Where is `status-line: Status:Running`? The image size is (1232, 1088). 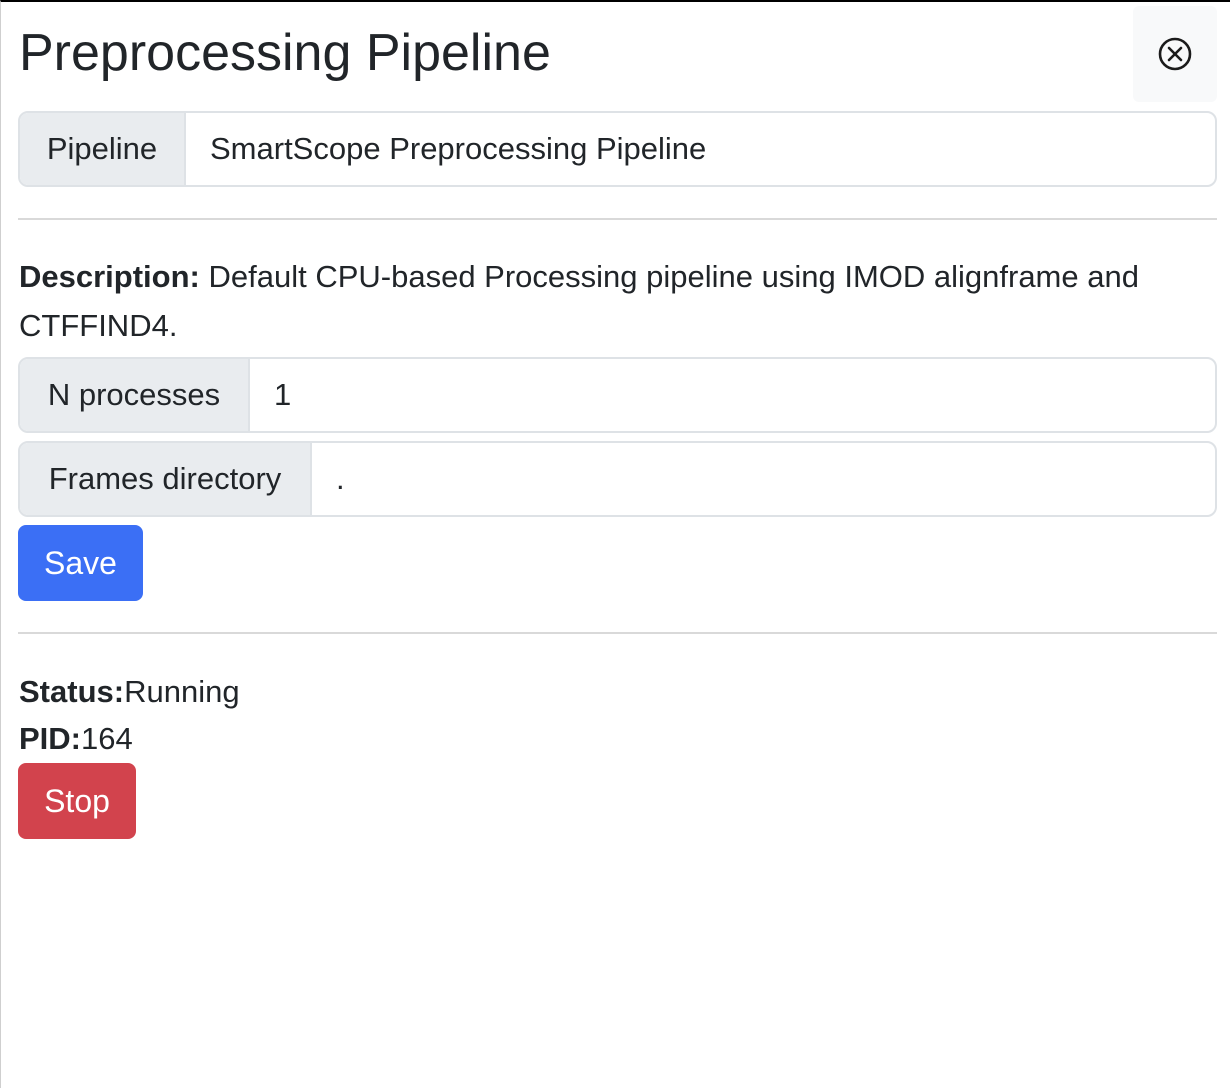
status-line: Status:Running is located at coordinates (129, 692).